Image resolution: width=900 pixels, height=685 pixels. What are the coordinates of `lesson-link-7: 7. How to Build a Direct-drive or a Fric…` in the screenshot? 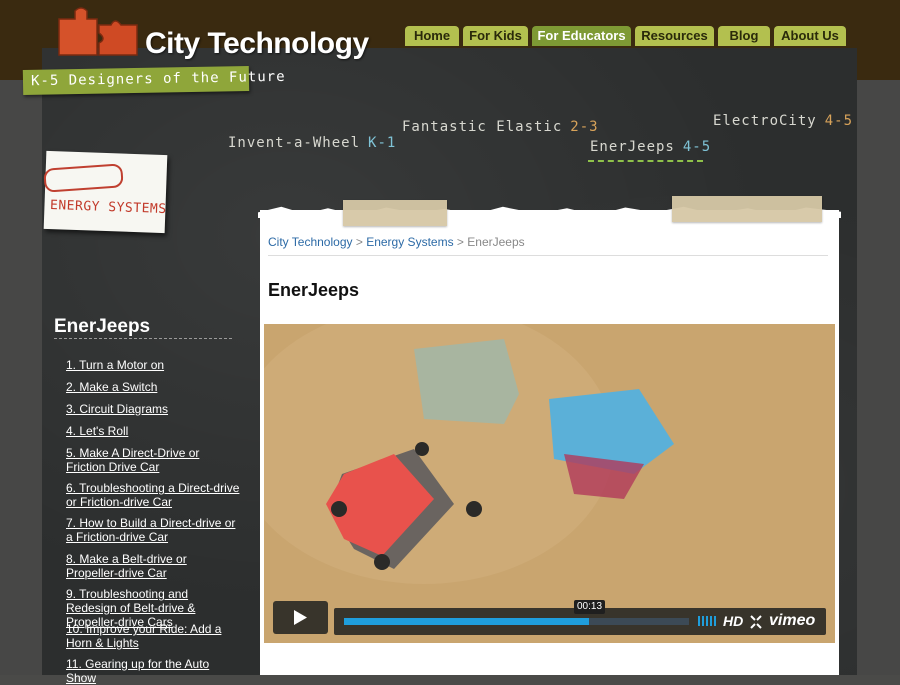 It's located at (153, 530).